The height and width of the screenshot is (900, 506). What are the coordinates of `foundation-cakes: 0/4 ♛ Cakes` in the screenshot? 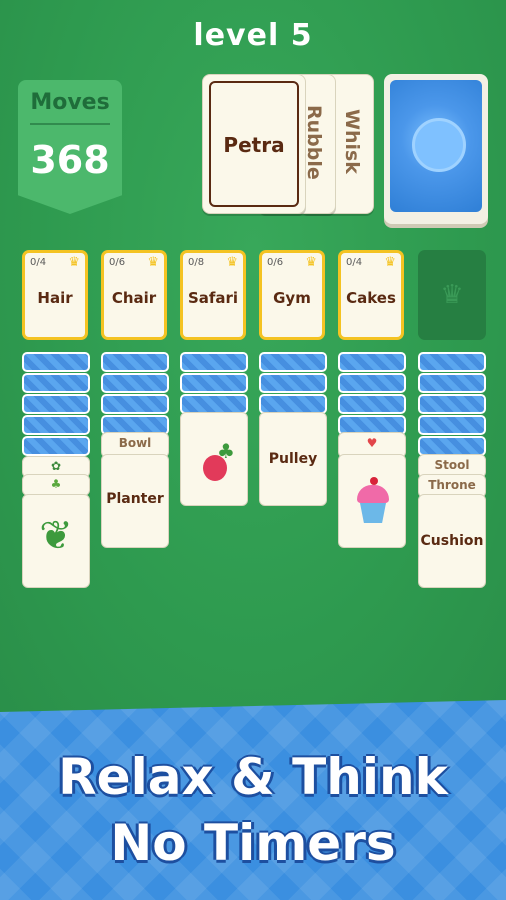 It's located at (371, 295).